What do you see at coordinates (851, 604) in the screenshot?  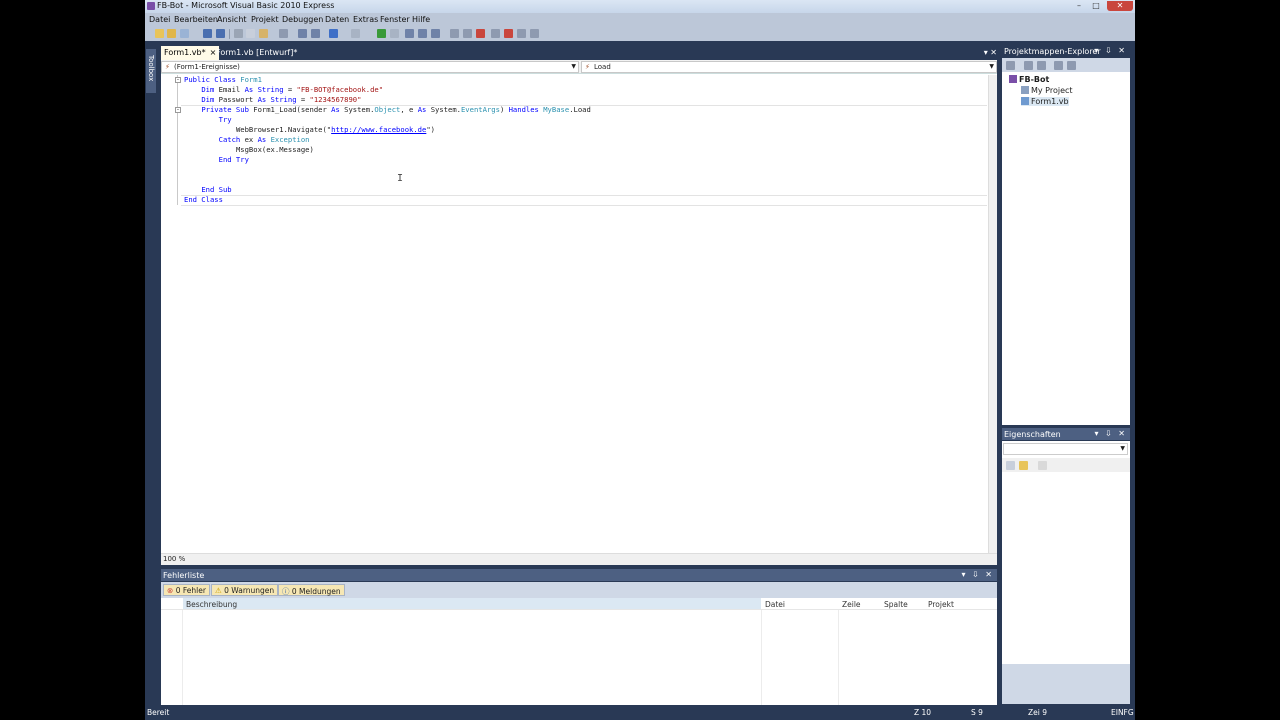 I see `column-line: Zeile` at bounding box center [851, 604].